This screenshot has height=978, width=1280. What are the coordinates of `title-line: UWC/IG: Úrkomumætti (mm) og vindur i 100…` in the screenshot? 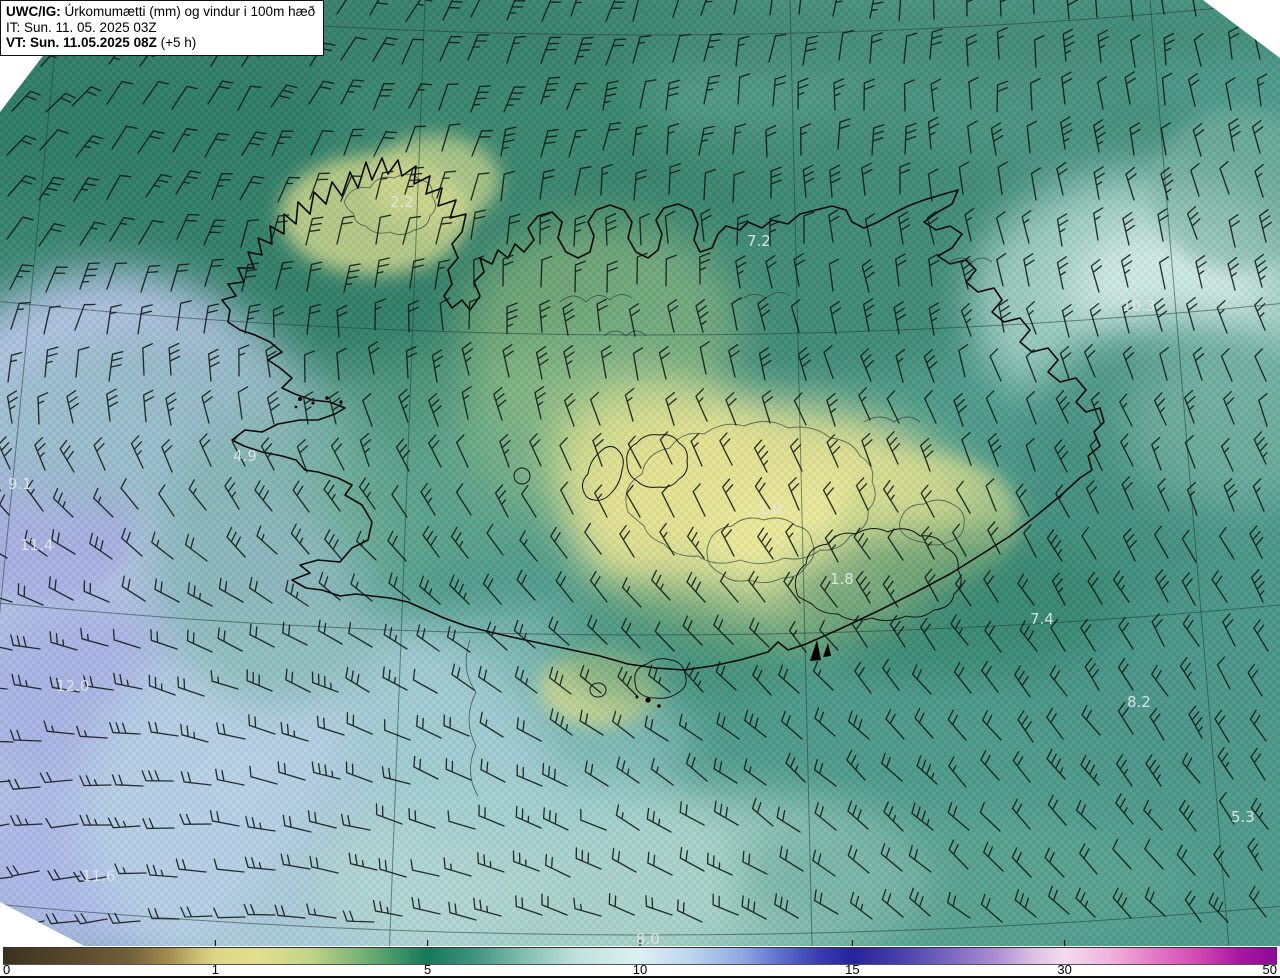 It's located at (160, 12).